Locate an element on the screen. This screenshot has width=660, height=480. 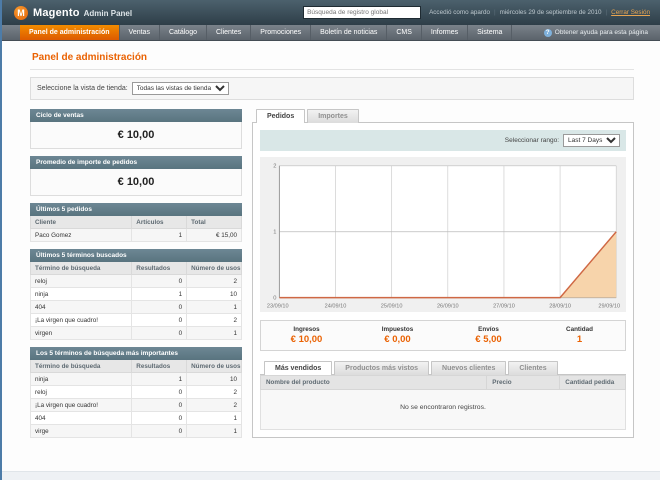
range-select: Last 7 Days is located at coordinates (591, 140).